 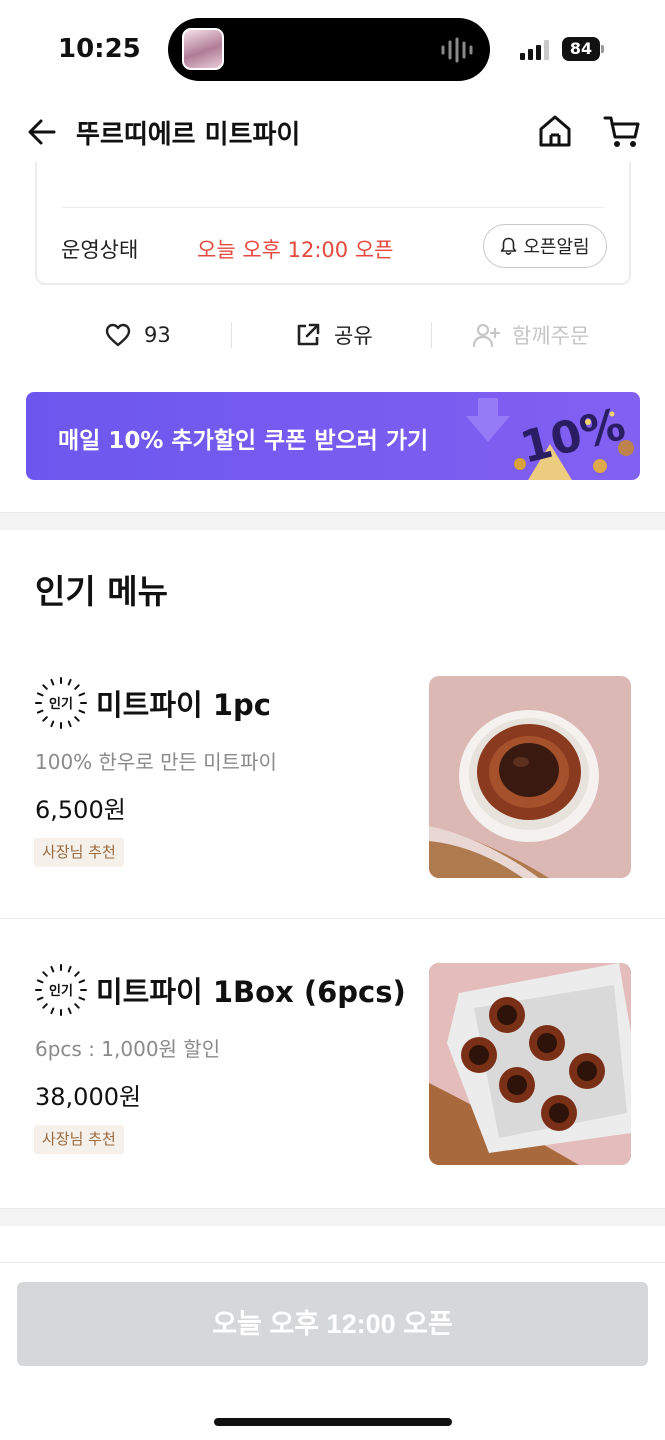 I want to click on coupon-banner: 매일 10% 추가할인 쿠폰 받으러 가기 10%, so click(x=333, y=436).